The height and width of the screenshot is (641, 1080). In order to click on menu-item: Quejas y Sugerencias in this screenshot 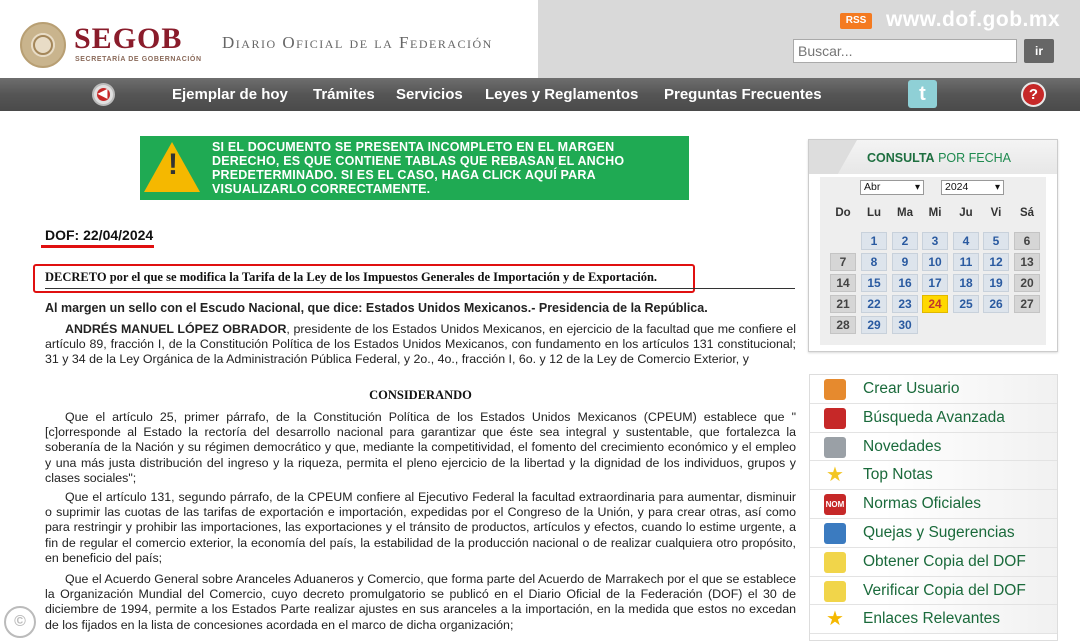, I will do `click(933, 533)`.